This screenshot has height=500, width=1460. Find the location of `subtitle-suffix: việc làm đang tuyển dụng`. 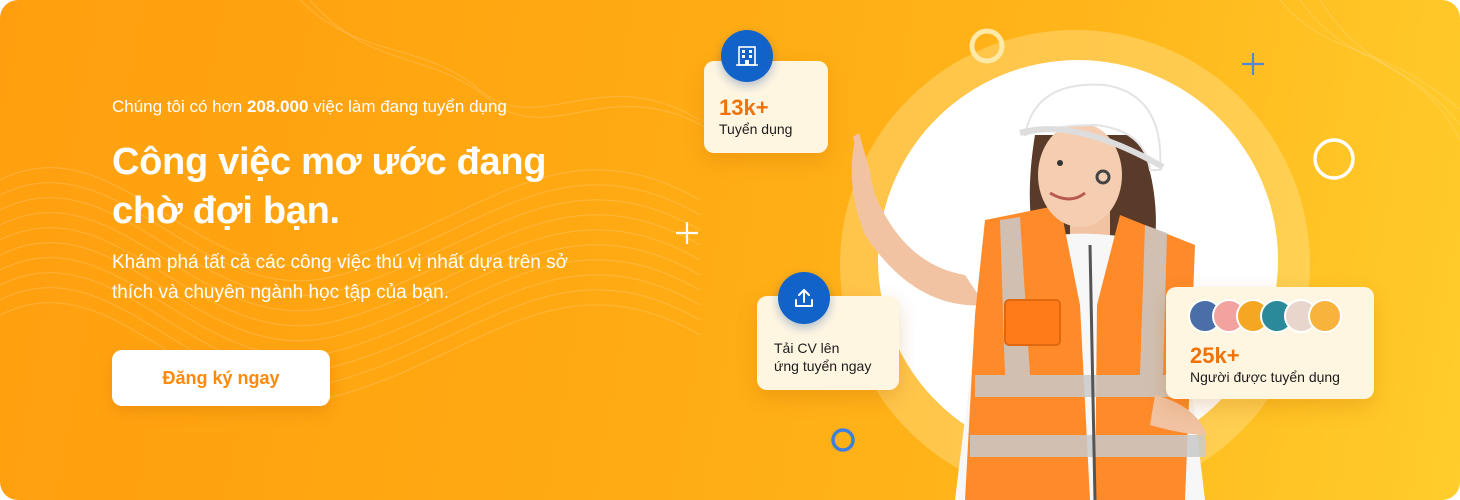

subtitle-suffix: việc làm đang tuyển dụng is located at coordinates (407, 106).